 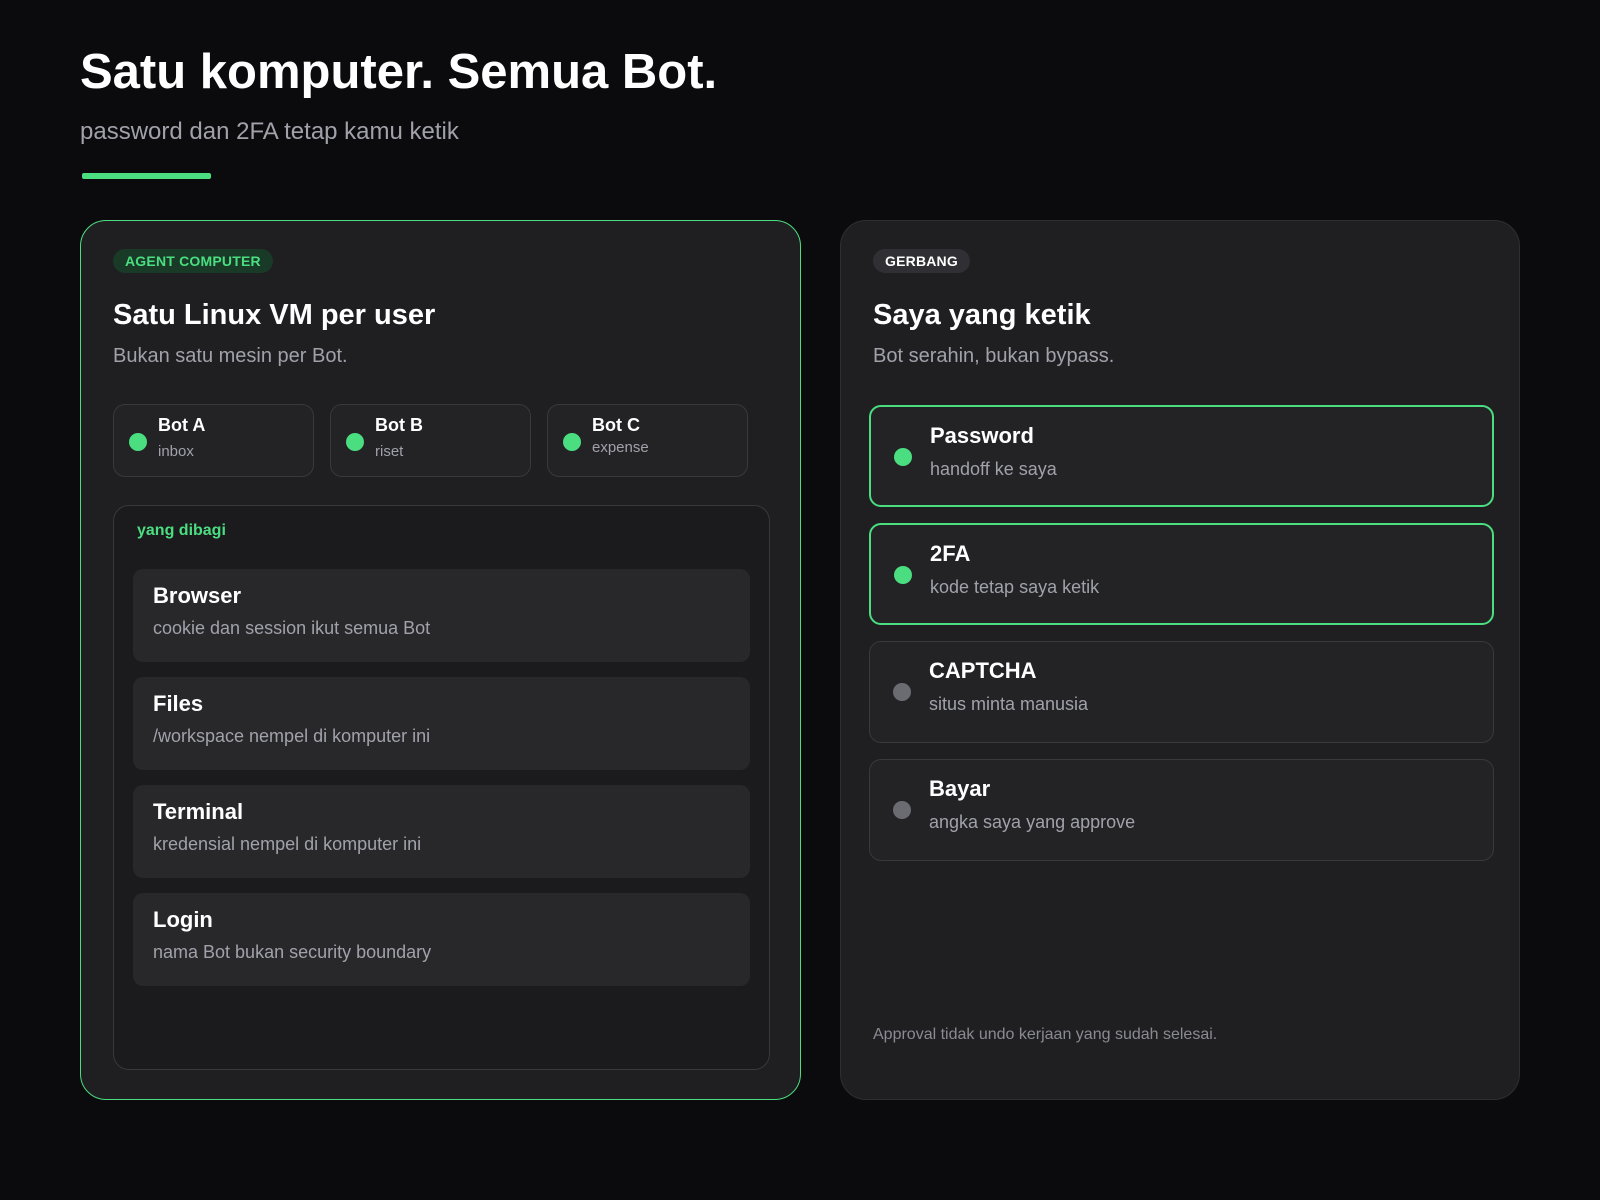 What do you see at coordinates (176, 451) in the screenshot?
I see `bot-role: inbox` at bounding box center [176, 451].